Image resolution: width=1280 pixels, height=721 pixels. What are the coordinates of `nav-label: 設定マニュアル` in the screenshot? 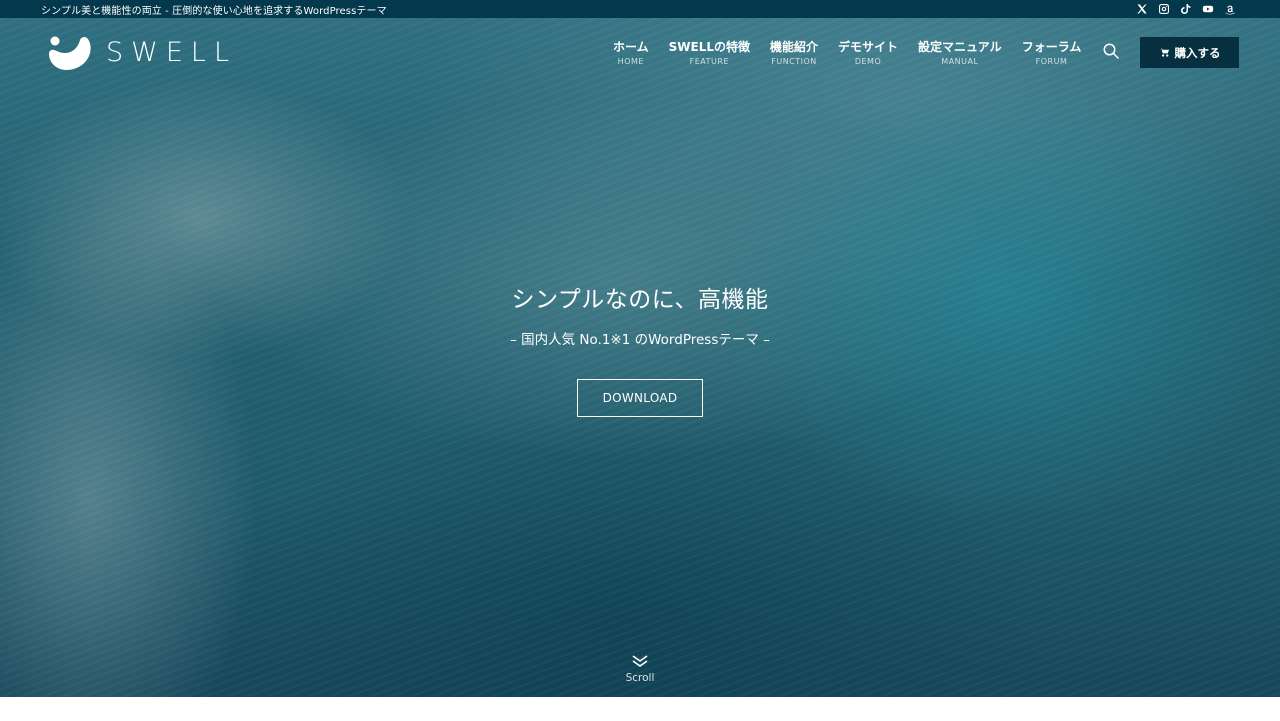 It's located at (960, 47).